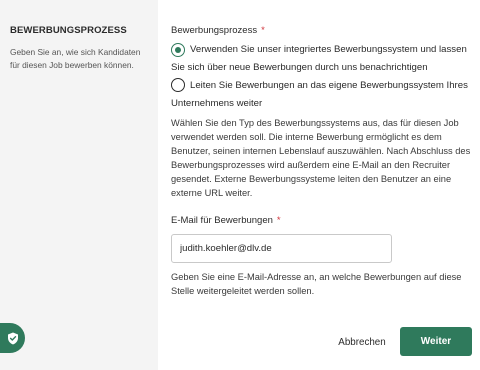 This screenshot has height=370, width=480. Describe the element at coordinates (68, 30) in the screenshot. I see `section-title: BEWERBUNGSPROZESS` at that location.